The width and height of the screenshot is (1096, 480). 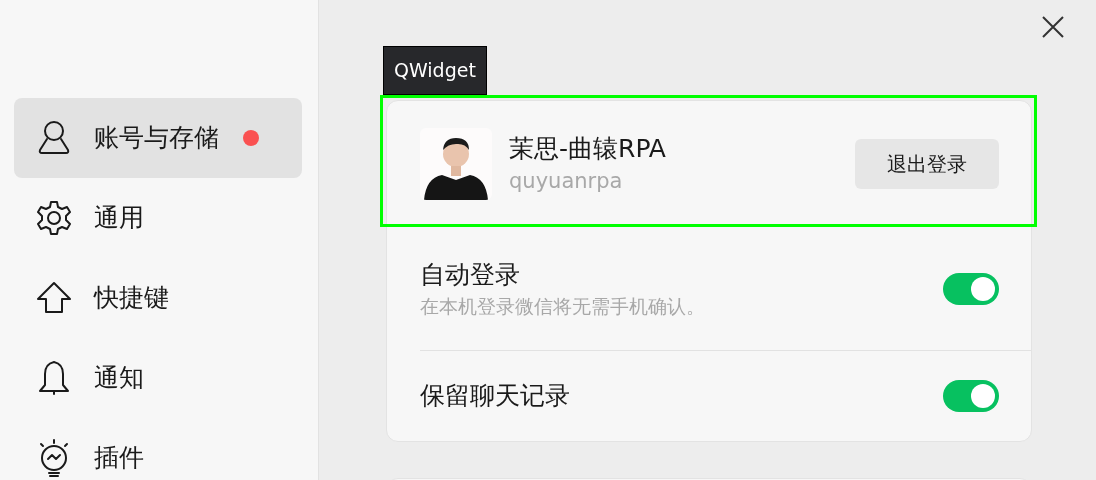 I want to click on setting-title: 自动登录, so click(x=470, y=274).